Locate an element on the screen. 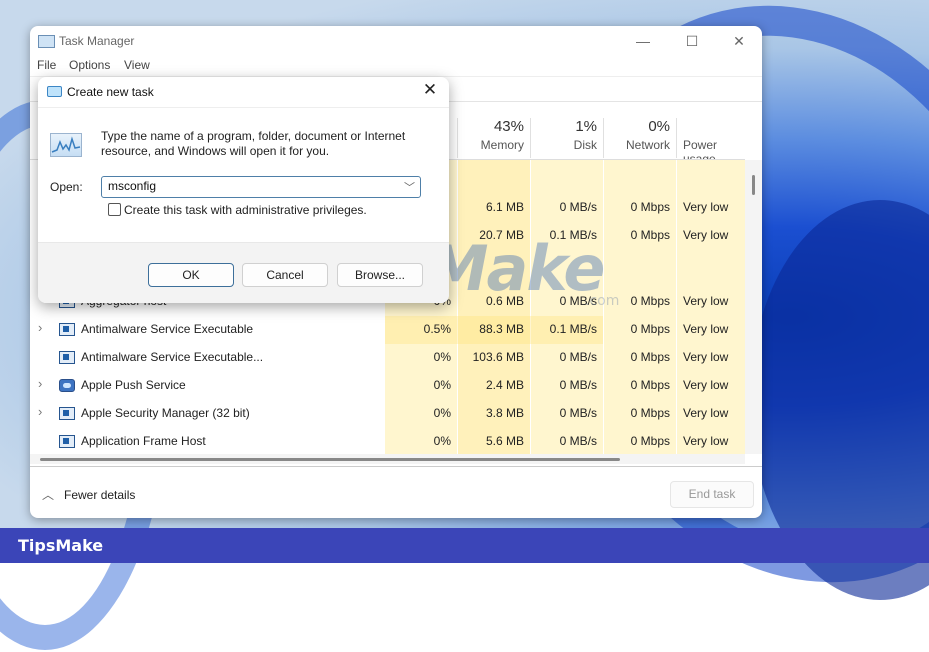  close-button: ✕ is located at coordinates (739, 41).